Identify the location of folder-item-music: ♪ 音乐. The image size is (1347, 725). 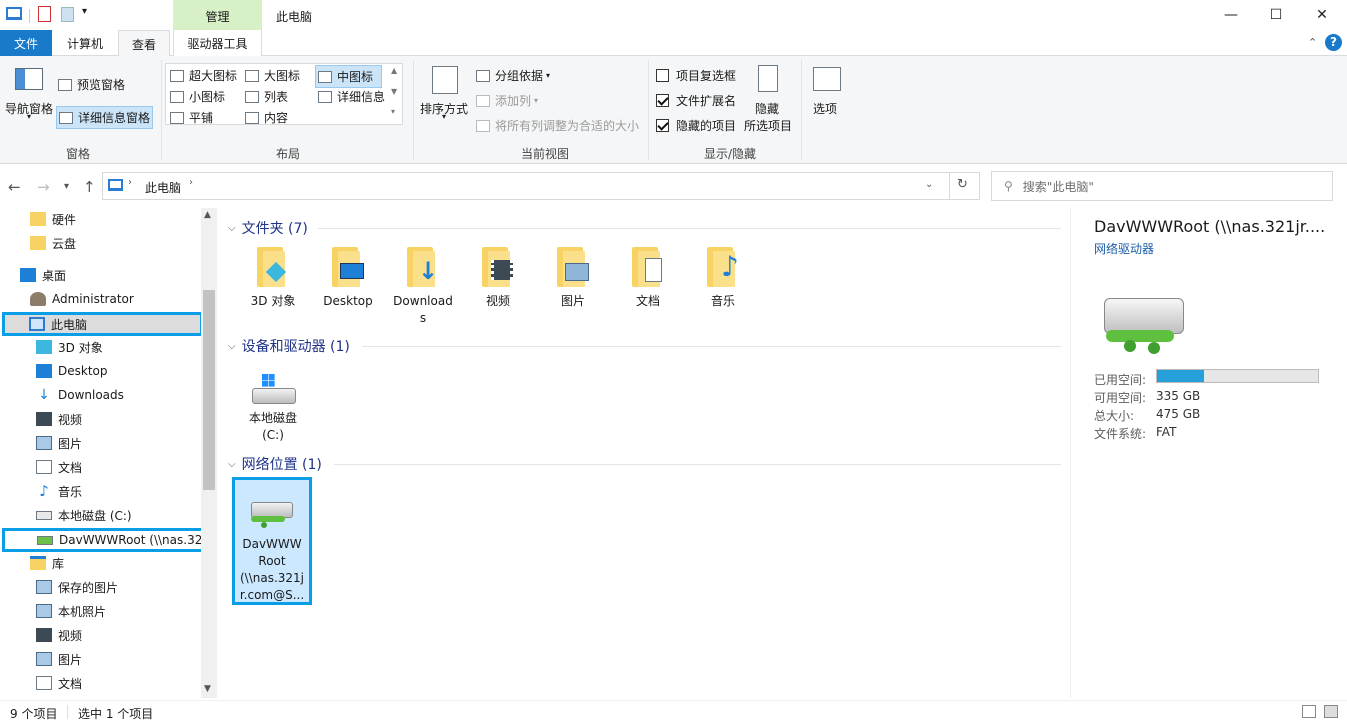
(723, 278).